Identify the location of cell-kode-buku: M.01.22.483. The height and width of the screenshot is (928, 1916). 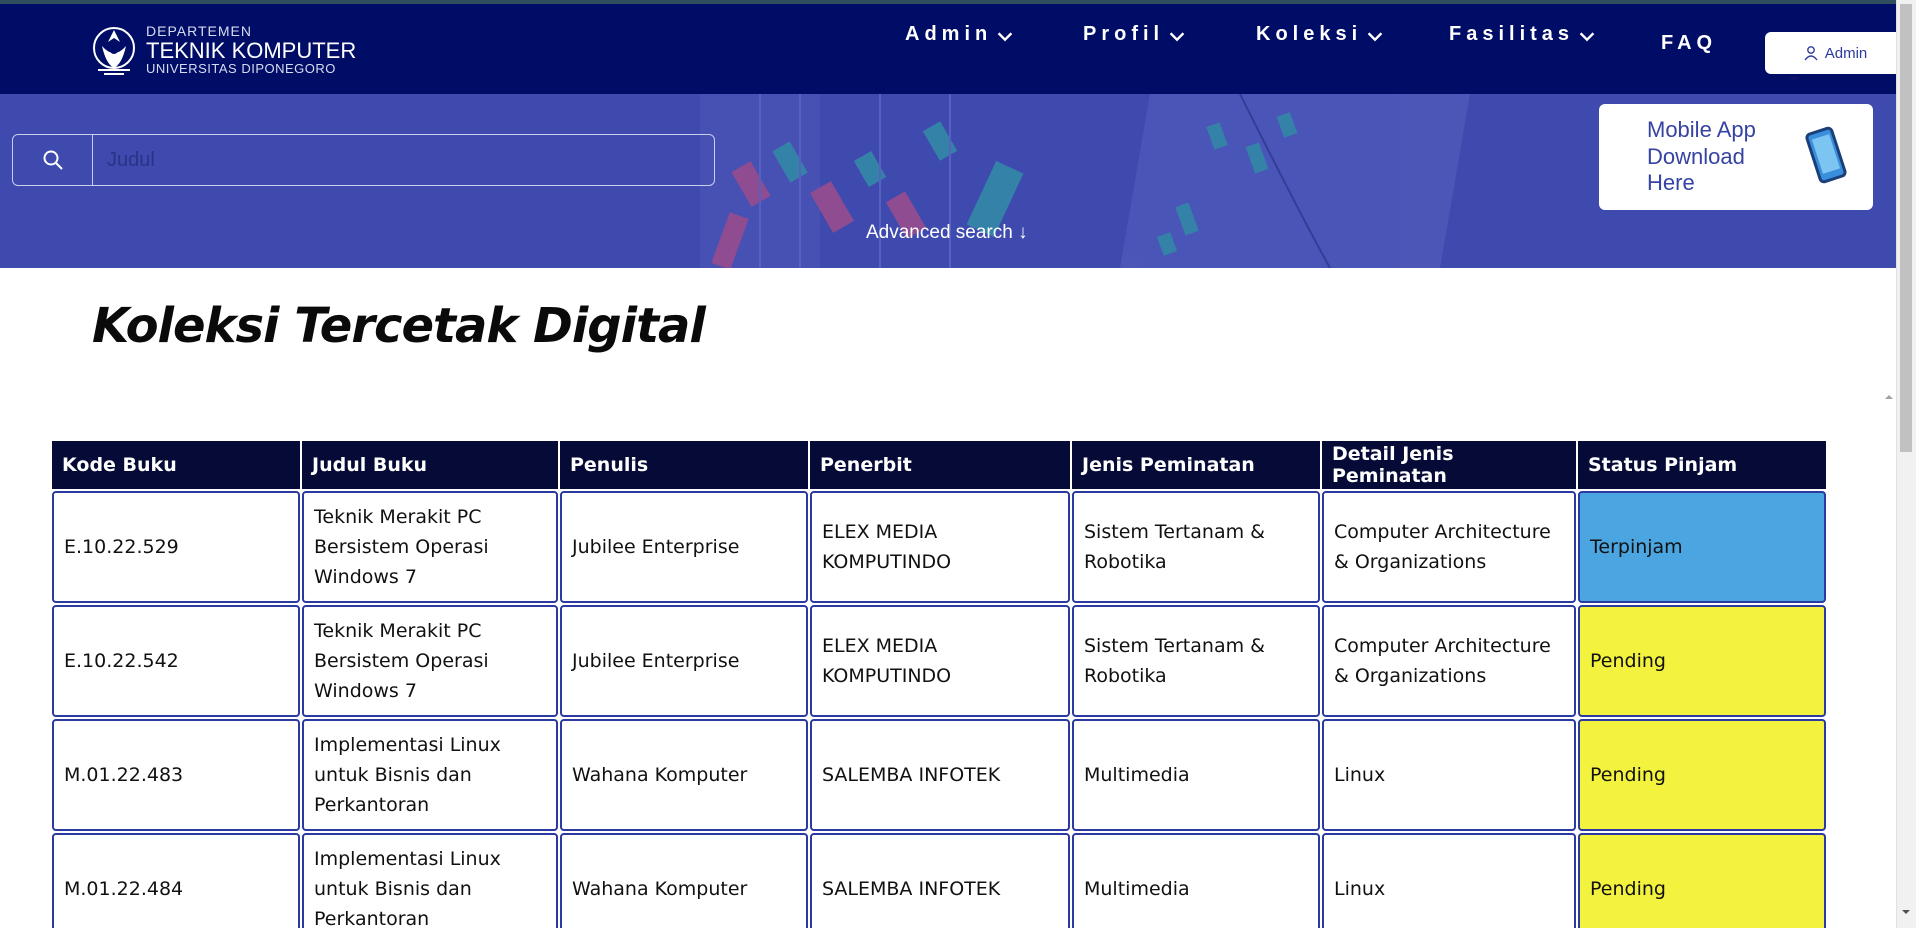
(176, 775).